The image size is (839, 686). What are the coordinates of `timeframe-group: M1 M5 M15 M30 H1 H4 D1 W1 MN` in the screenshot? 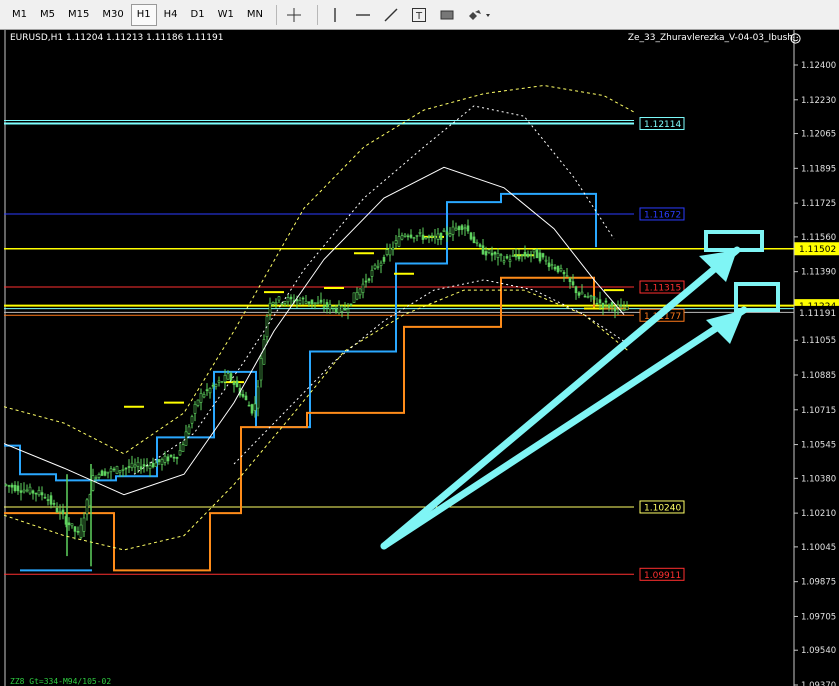 It's located at (138, 14).